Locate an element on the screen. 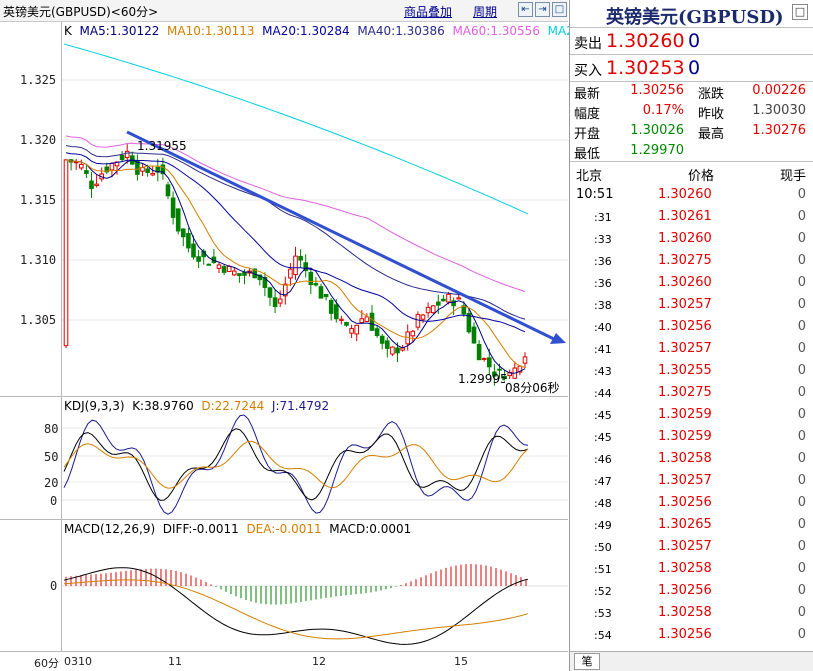 The width and height of the screenshot is (813, 671). k-line is located at coordinates (296, 464).